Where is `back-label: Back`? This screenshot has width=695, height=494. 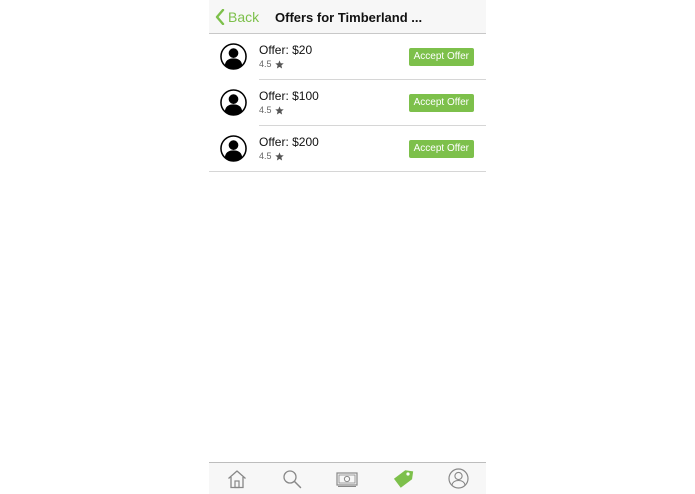
back-label: Back is located at coordinates (244, 17).